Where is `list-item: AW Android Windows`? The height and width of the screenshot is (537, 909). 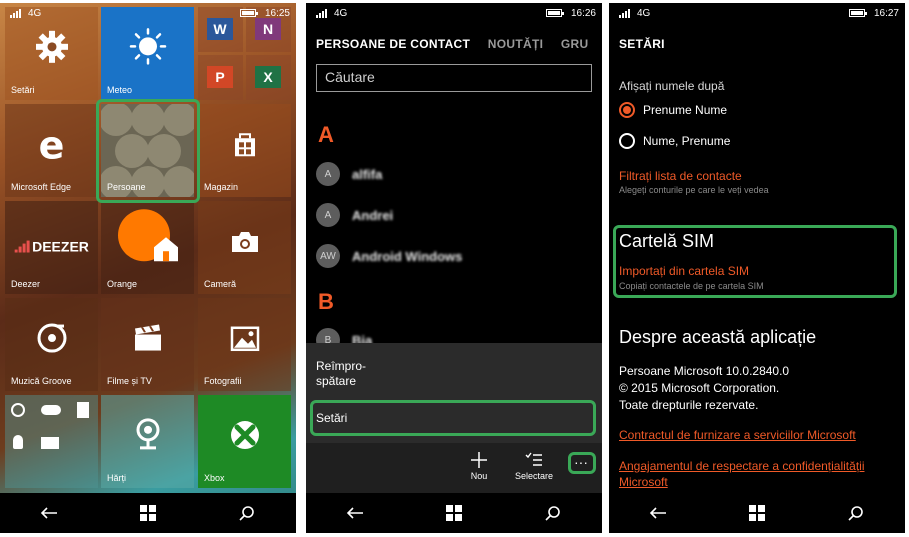
list-item: AW Android Windows is located at coordinates (389, 256).